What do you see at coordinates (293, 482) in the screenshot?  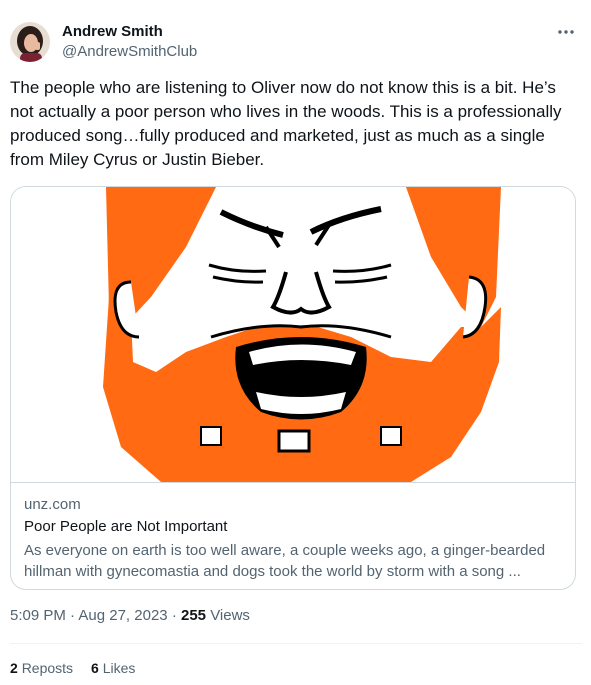 I see `card-divider` at bounding box center [293, 482].